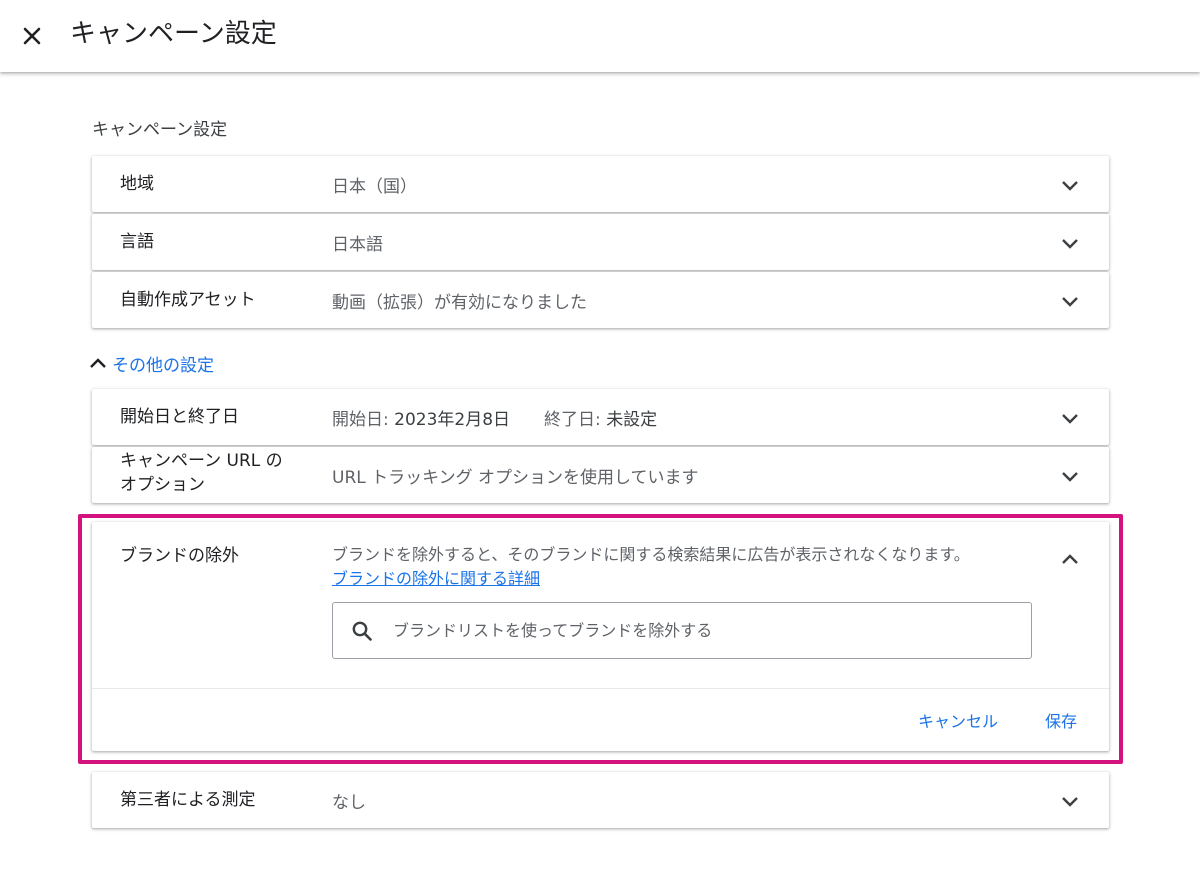  Describe the element at coordinates (600, 242) in the screenshot. I see `setting-row-language: 言語 日本語` at that location.